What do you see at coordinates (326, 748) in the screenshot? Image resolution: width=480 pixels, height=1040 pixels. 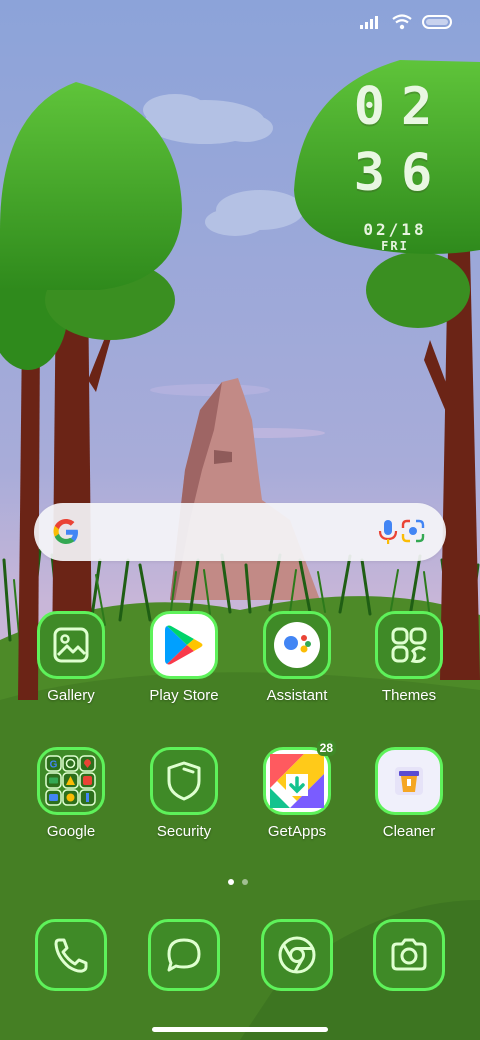 I see `notification-badge: 28` at bounding box center [326, 748].